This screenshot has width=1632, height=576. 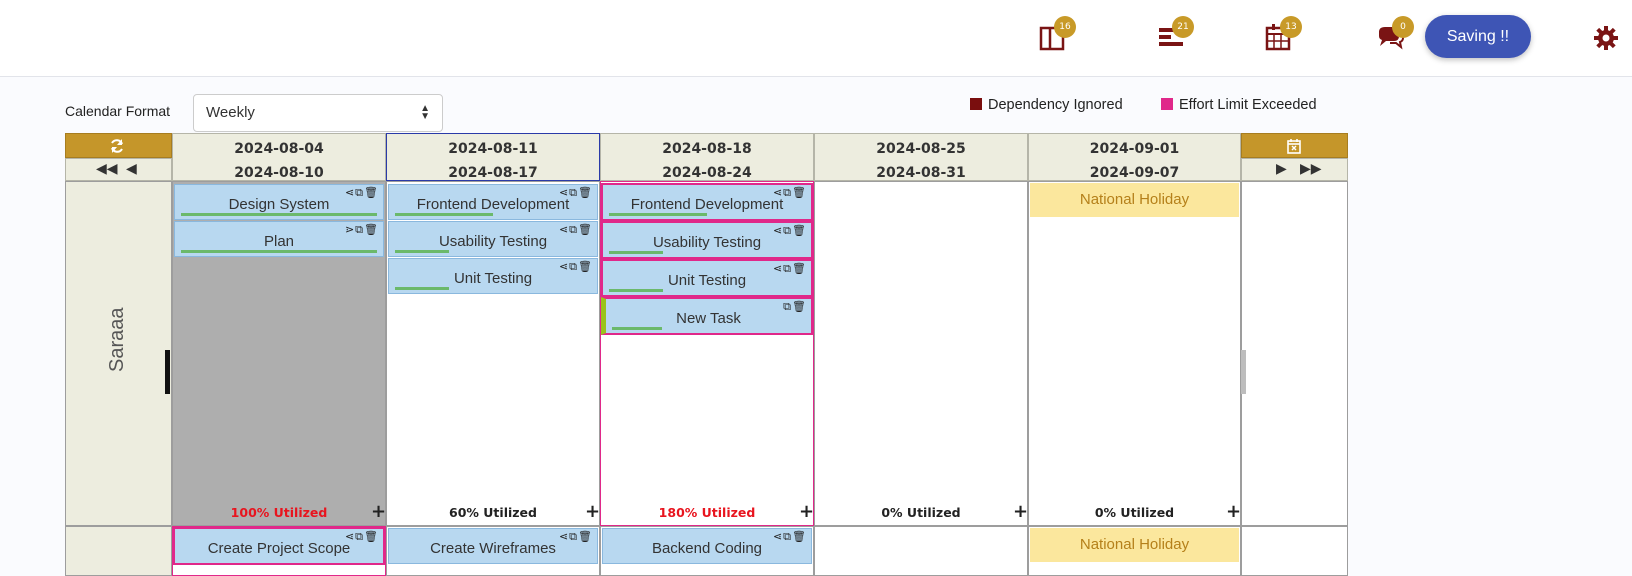 I want to click on week-start: 2024-08-25, so click(x=921, y=149).